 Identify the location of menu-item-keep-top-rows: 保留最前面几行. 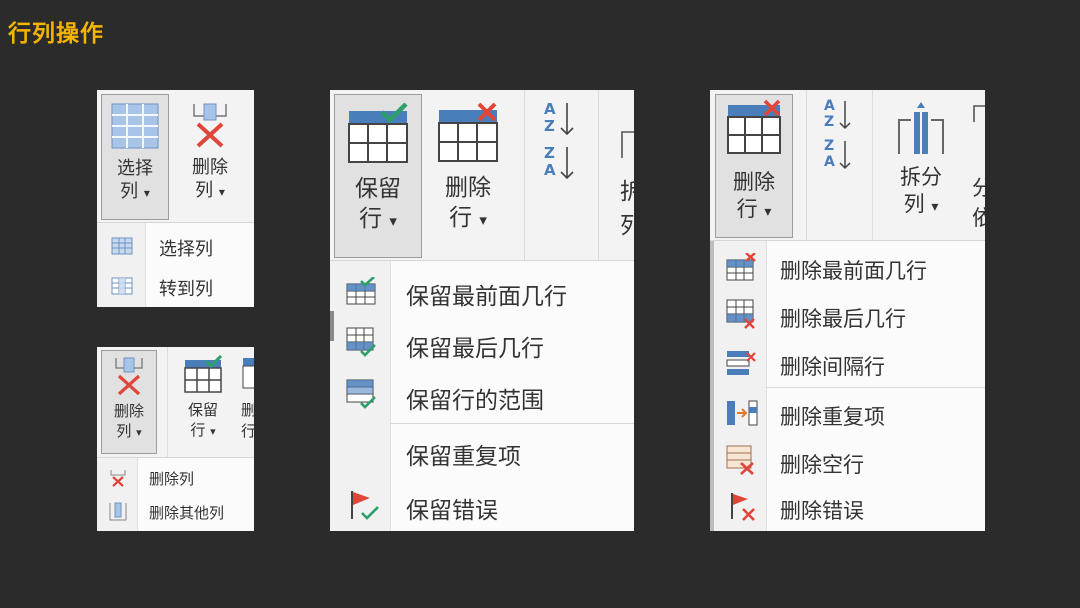
(482, 290).